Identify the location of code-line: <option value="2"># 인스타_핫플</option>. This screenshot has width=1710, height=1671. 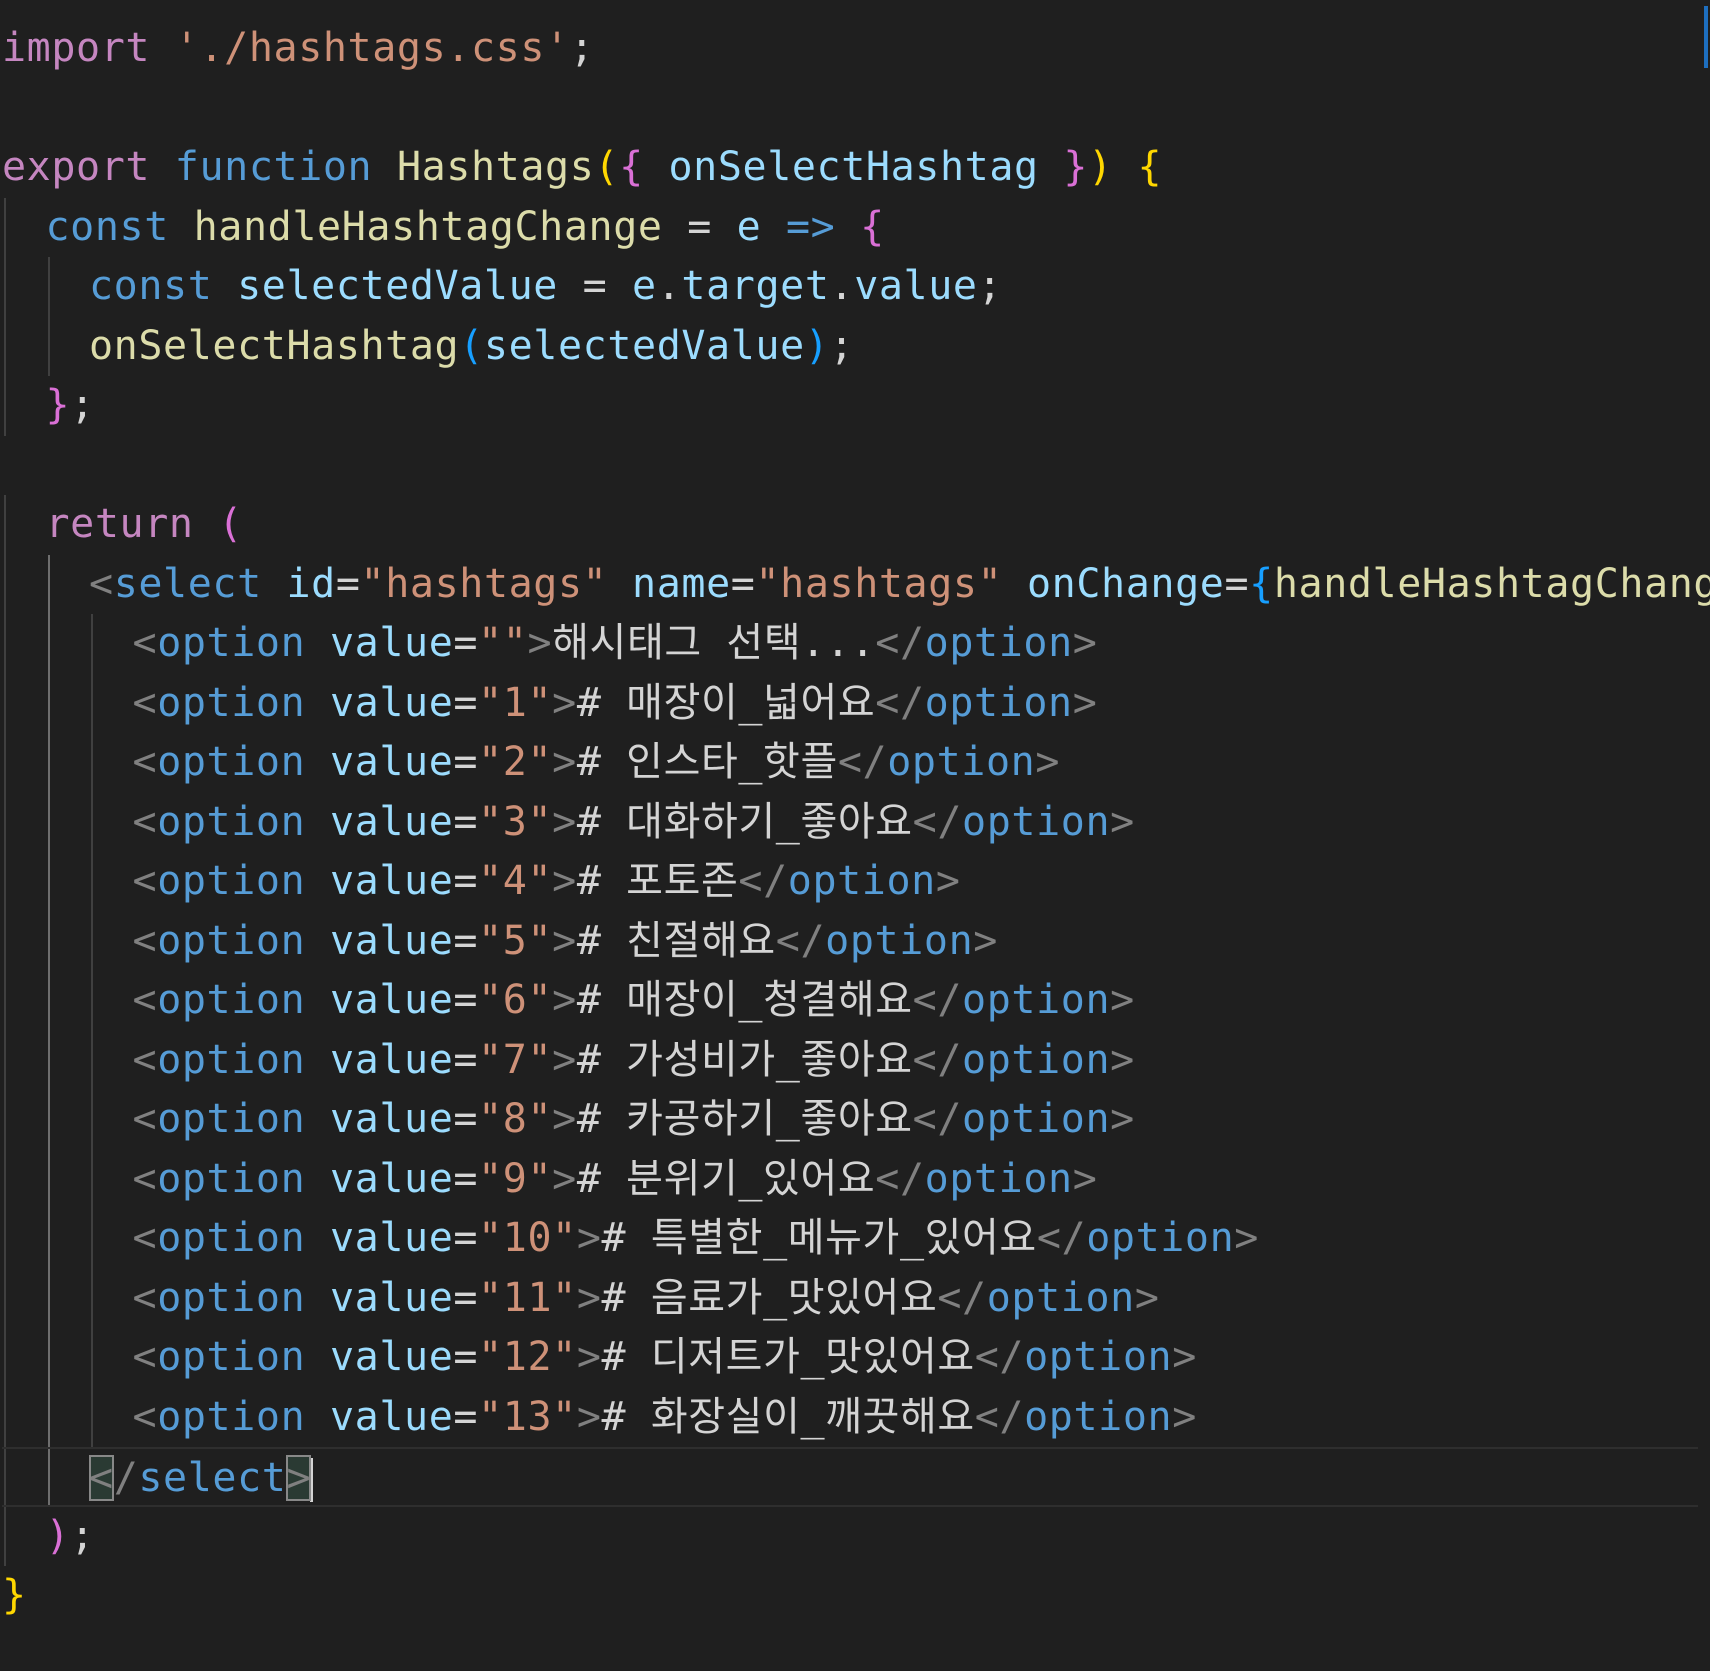
(850, 763).